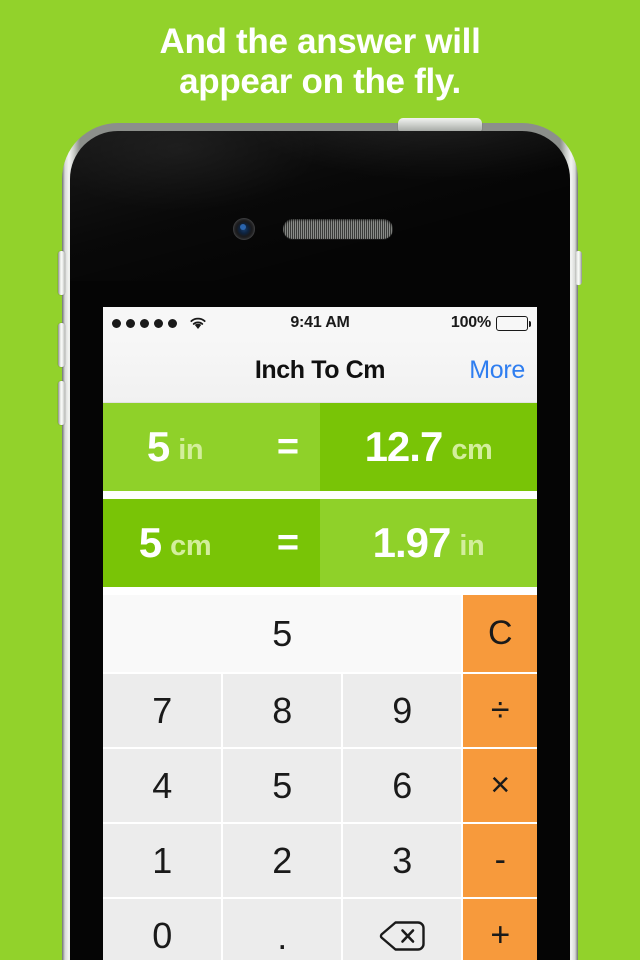  What do you see at coordinates (61, 403) in the screenshot?
I see `volume-down-button` at bounding box center [61, 403].